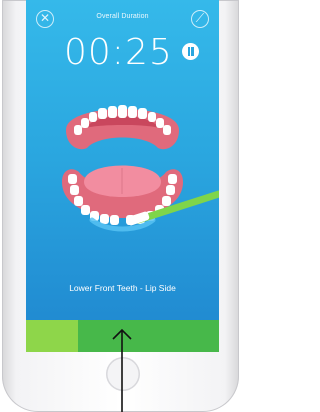  Describe the element at coordinates (52, 336) in the screenshot. I see `progress-fill` at that location.